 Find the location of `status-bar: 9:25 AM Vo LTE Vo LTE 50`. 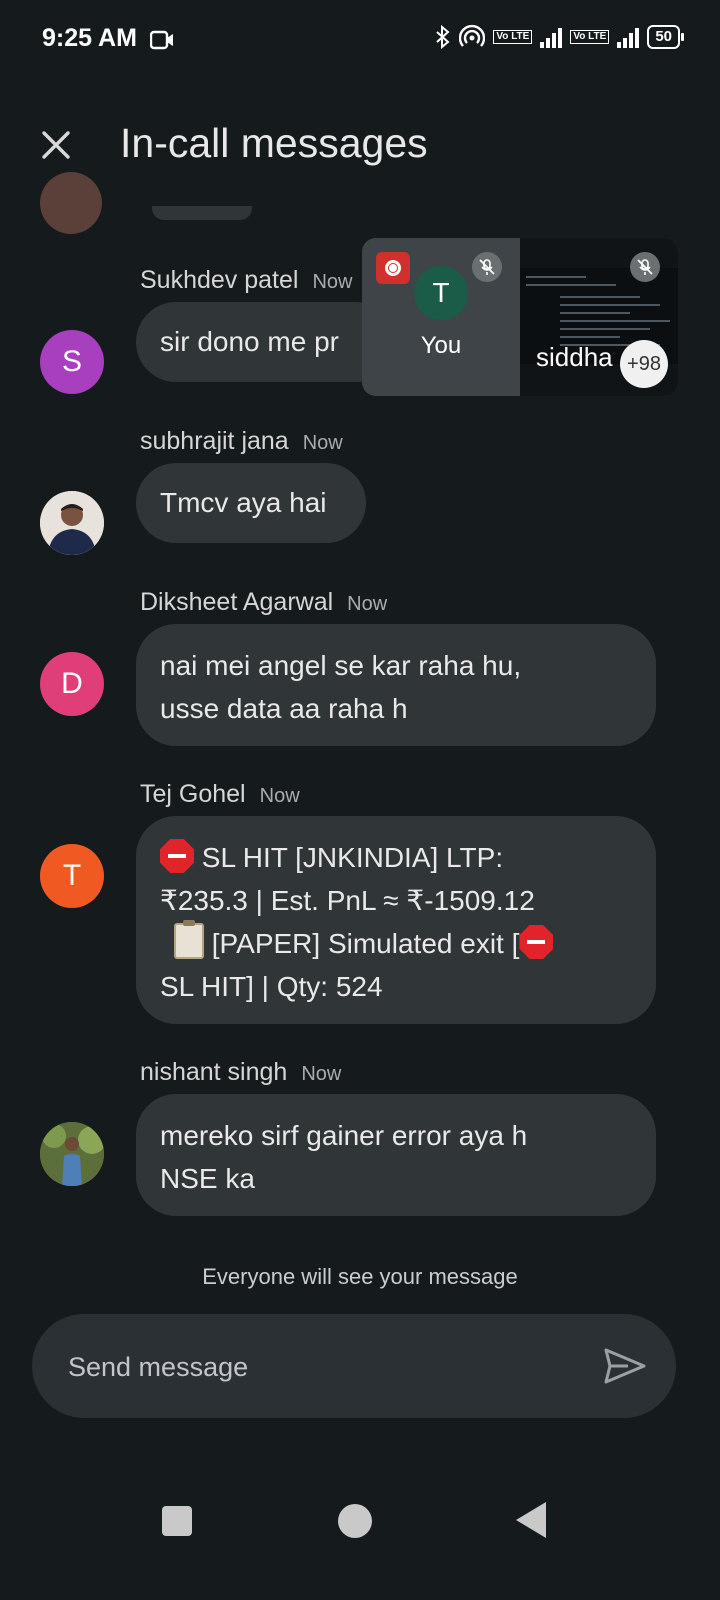

status-bar: 9:25 AM Vo LTE Vo LTE 50 is located at coordinates (360, 40).